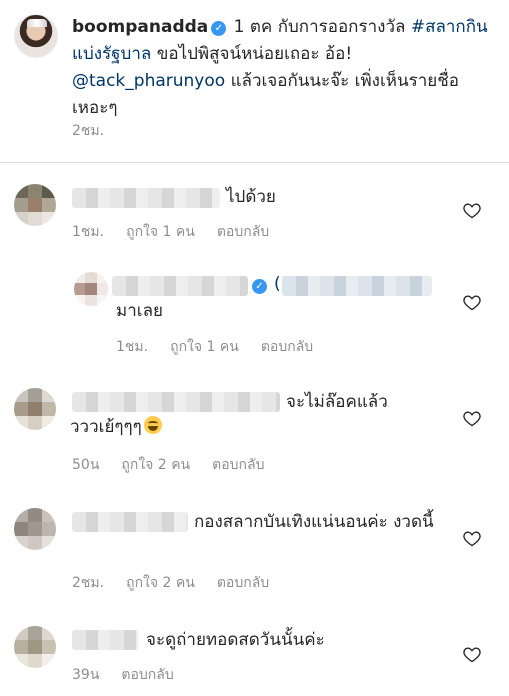 This screenshot has height=696, width=509. Describe the element at coordinates (85, 675) in the screenshot. I see `comment-time: 39น` at that location.